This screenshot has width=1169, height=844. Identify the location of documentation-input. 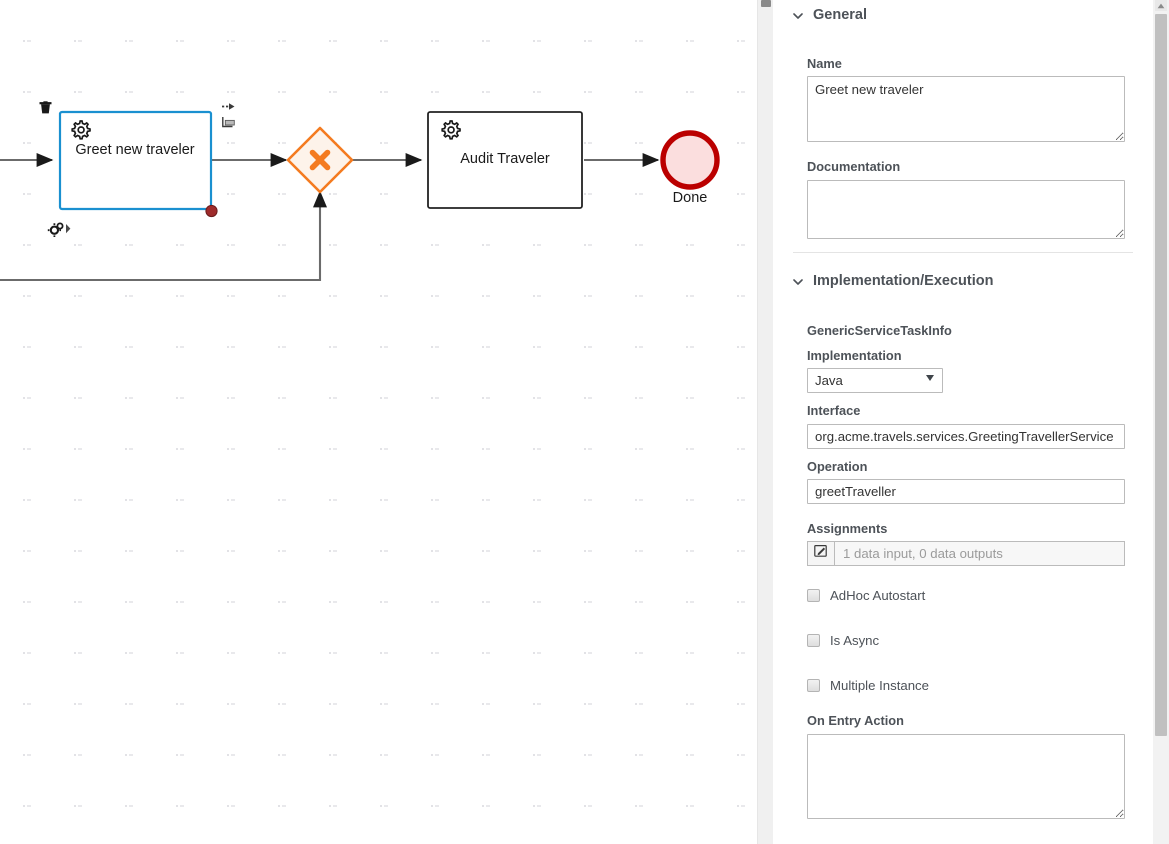
(966, 209).